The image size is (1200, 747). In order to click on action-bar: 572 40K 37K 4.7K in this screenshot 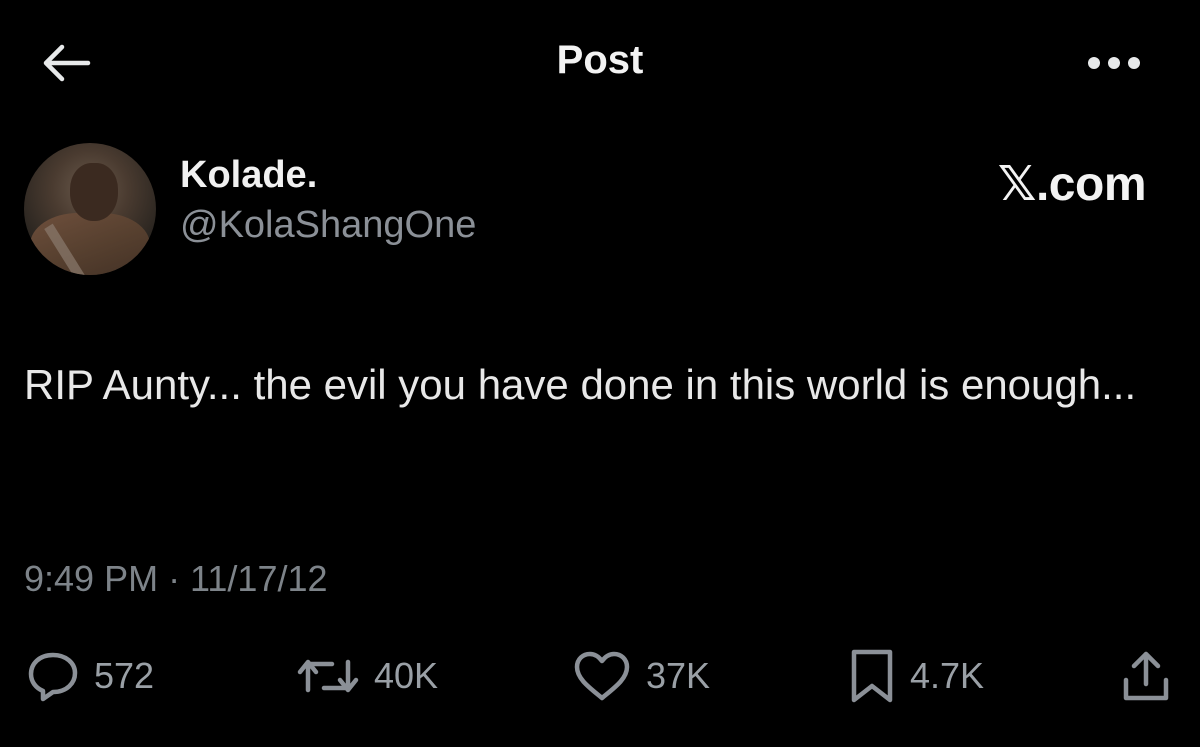, I will do `click(600, 676)`.